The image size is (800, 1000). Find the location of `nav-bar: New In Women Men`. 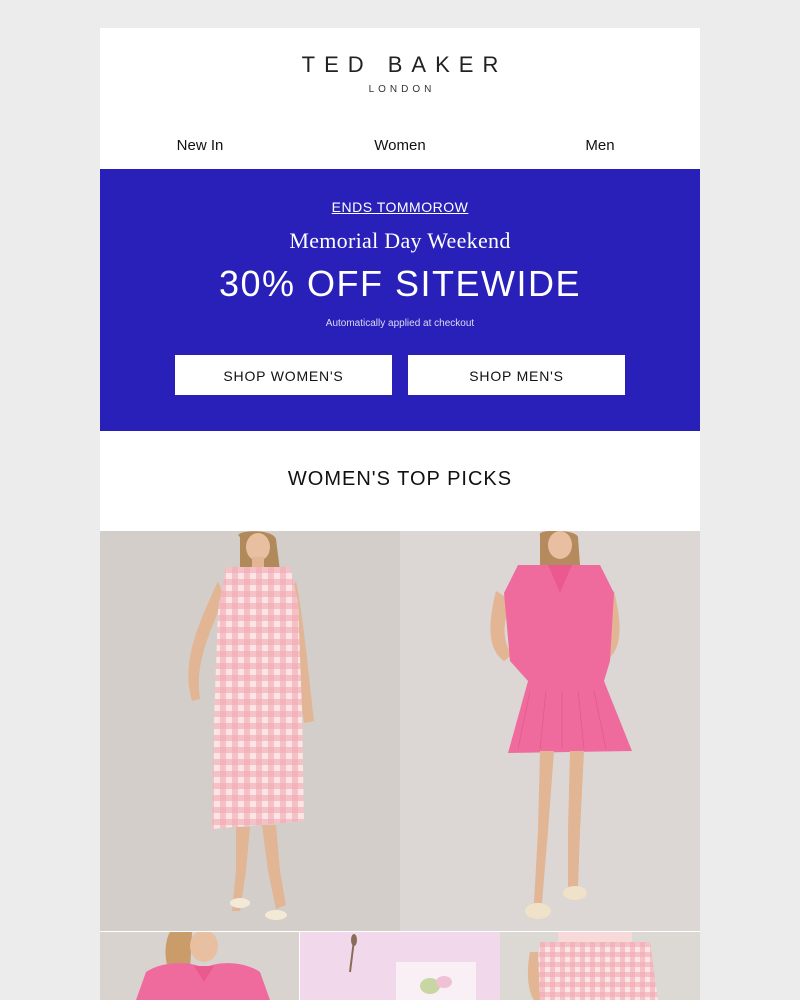

nav-bar: New In Women Men is located at coordinates (400, 152).